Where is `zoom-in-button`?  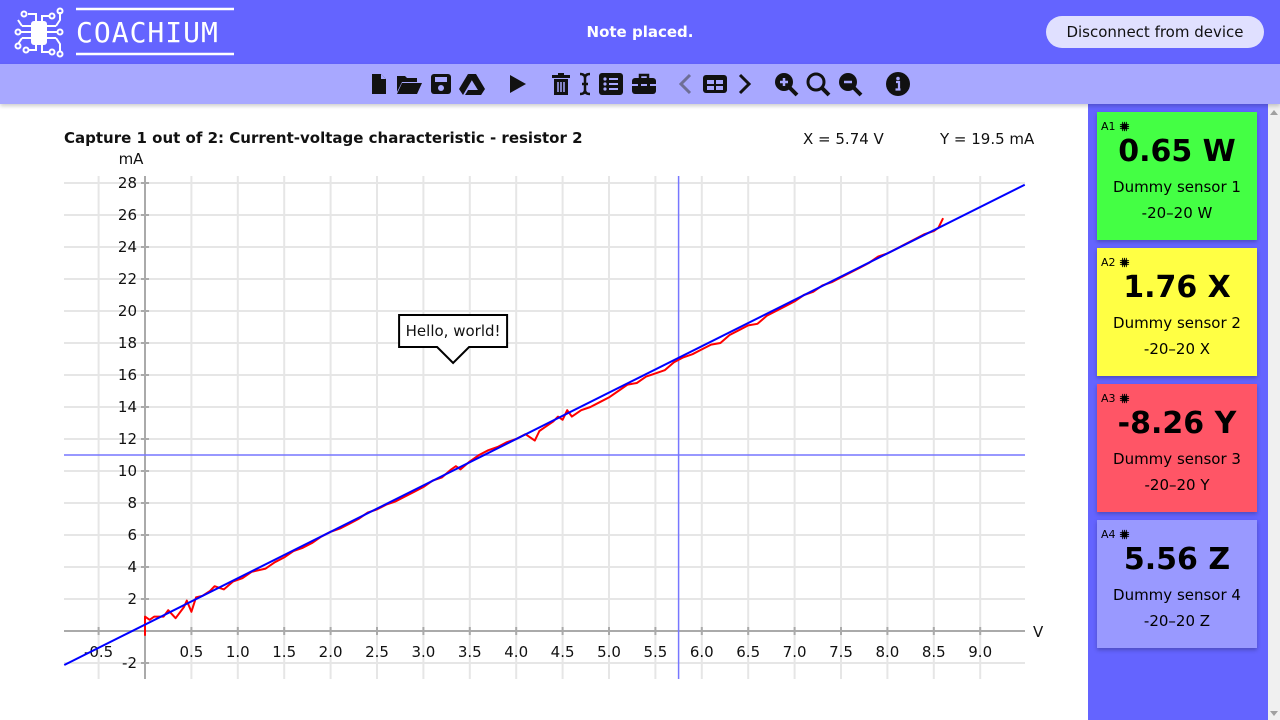
zoom-in-button is located at coordinates (786, 84).